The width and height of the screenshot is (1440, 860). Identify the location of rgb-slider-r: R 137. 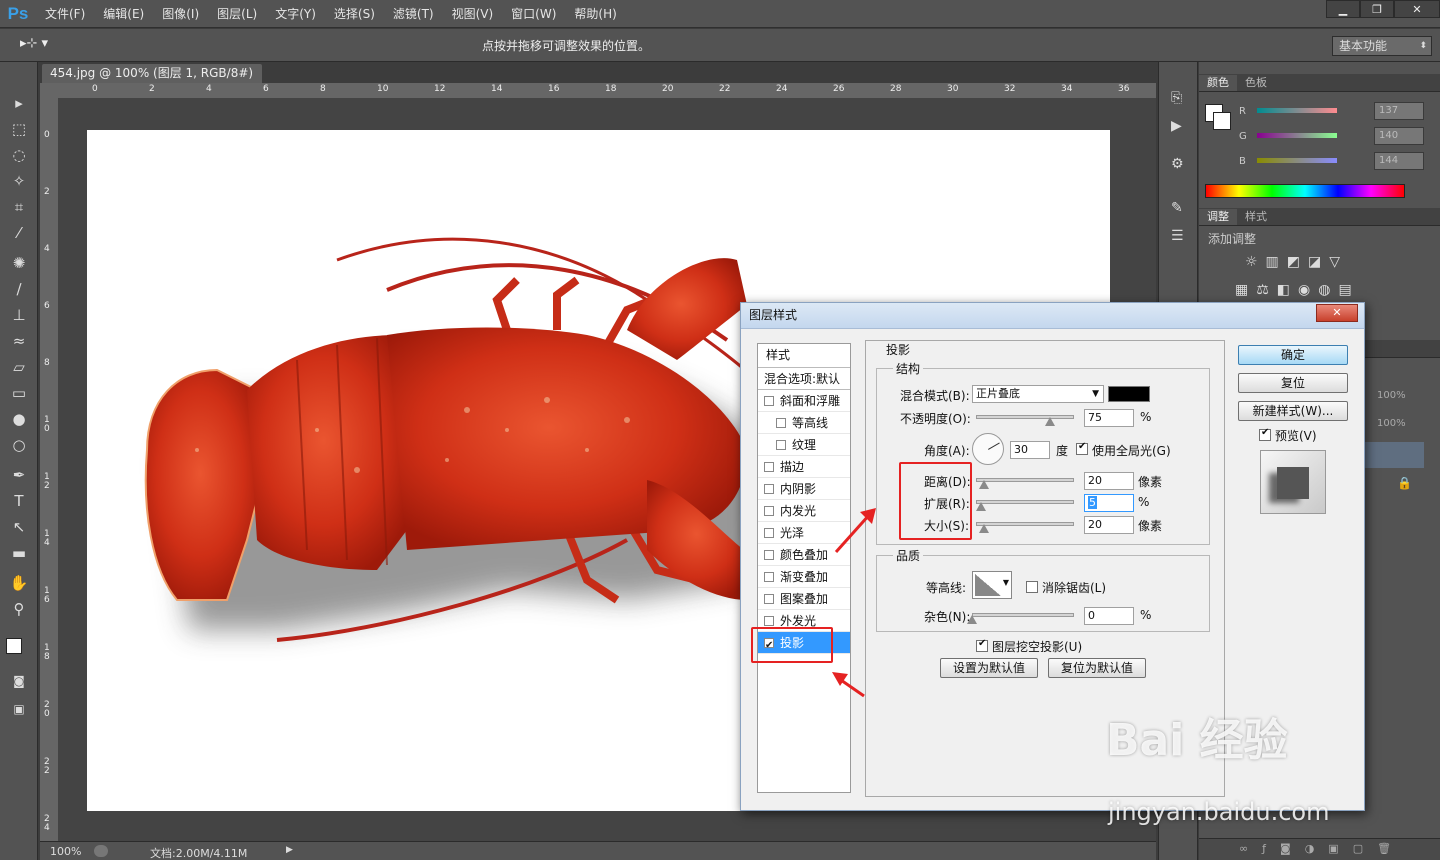
(1339, 114).